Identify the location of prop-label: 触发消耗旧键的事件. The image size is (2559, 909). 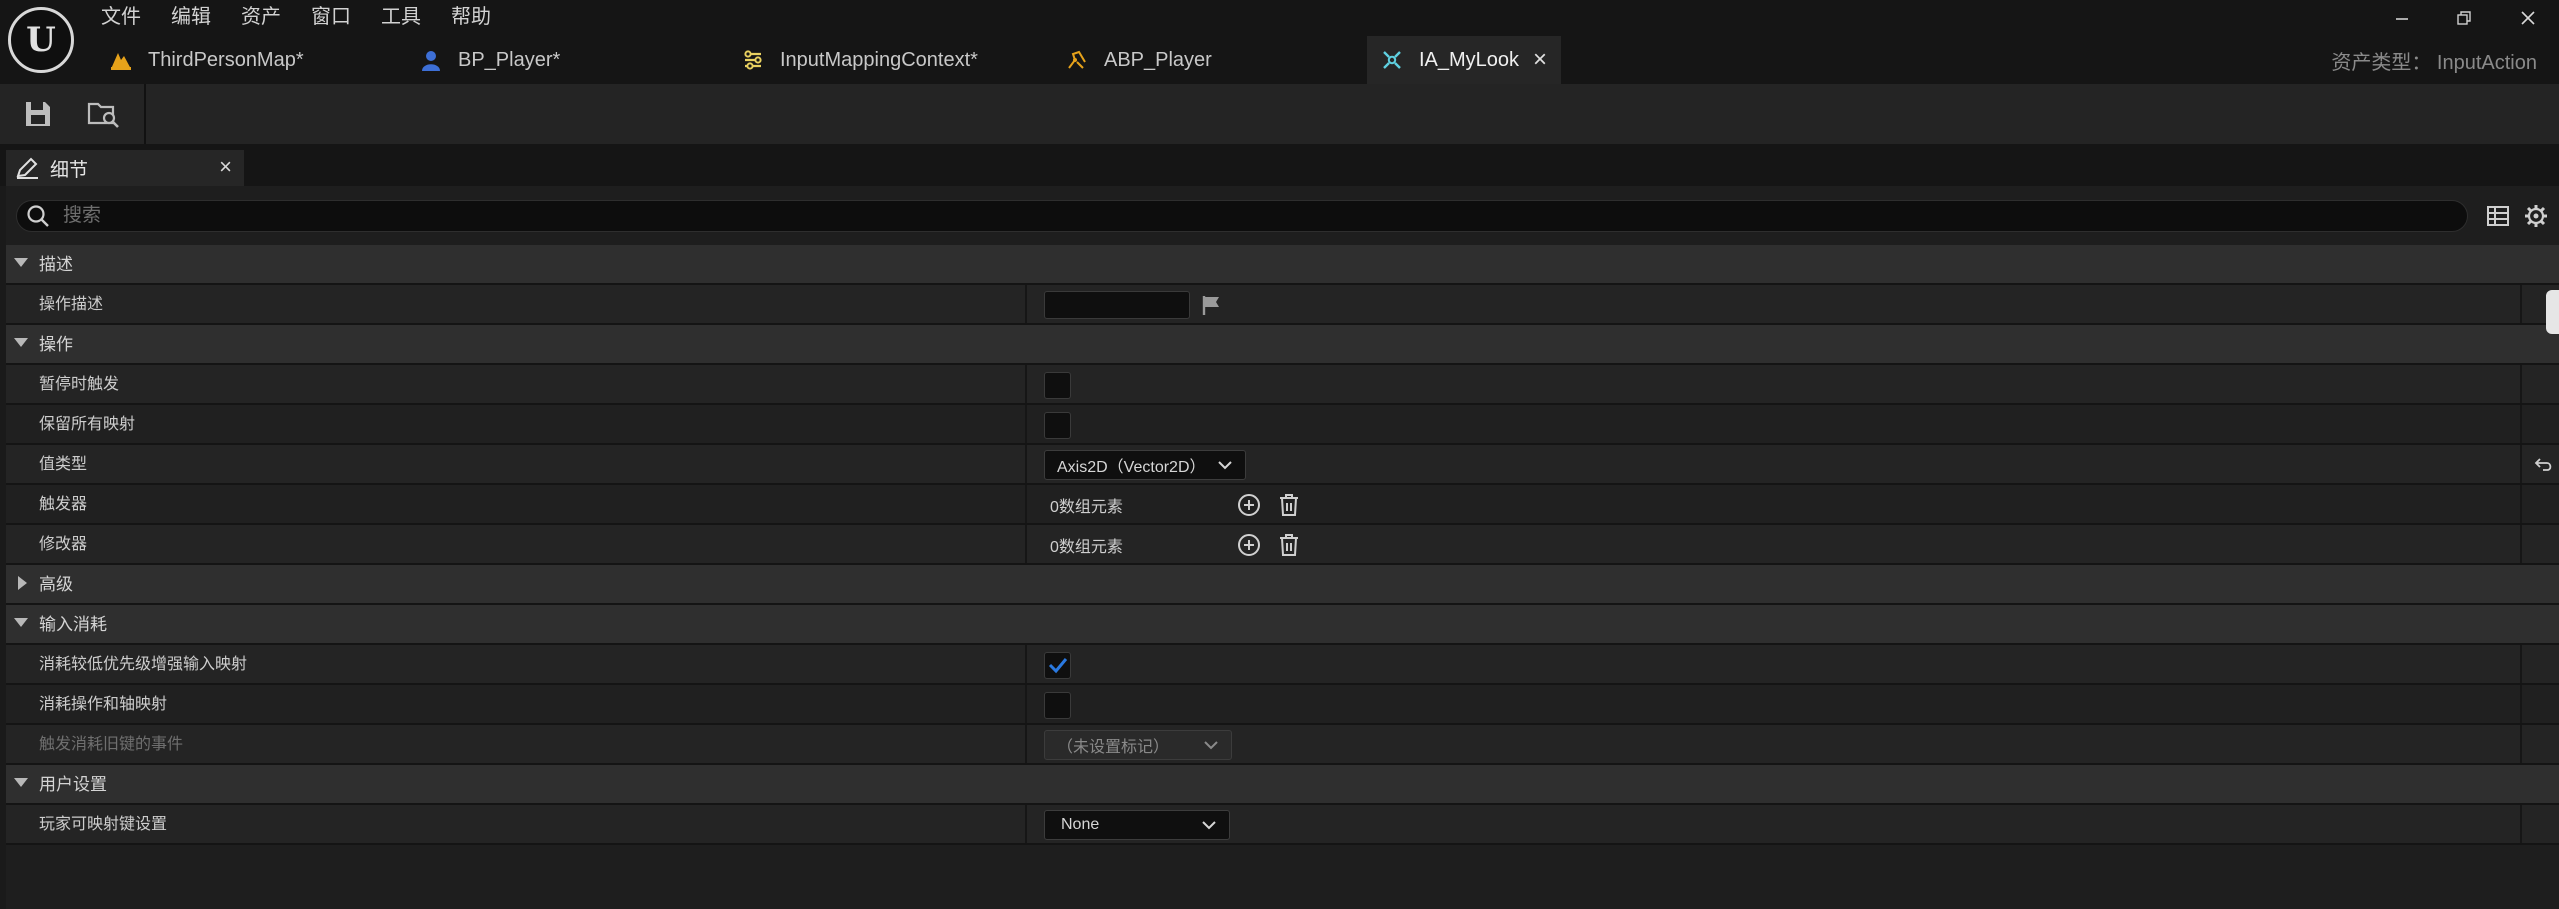
(111, 744).